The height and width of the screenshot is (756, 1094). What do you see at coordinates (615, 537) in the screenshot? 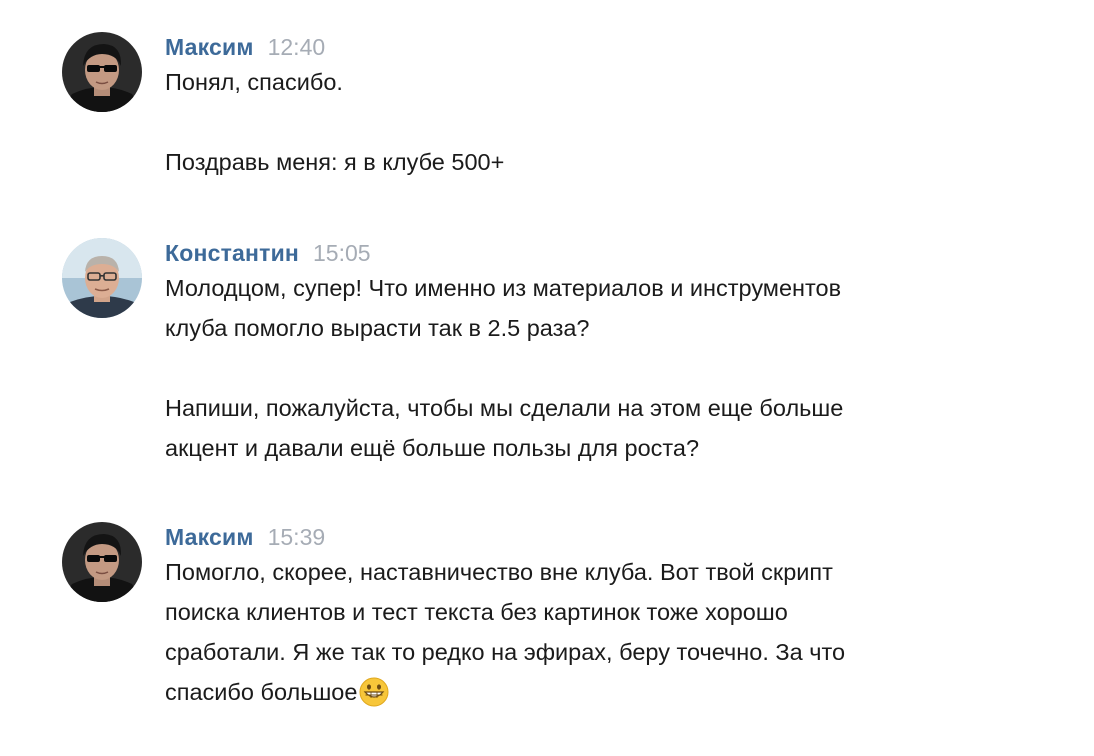
I see `message-header: Максим 15:39` at bounding box center [615, 537].